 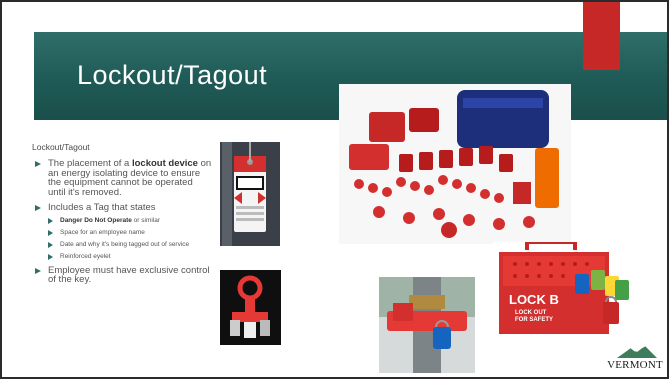 What do you see at coordinates (61, 147) in the screenshot?
I see `subheading: Lockout/Tagout` at bounding box center [61, 147].